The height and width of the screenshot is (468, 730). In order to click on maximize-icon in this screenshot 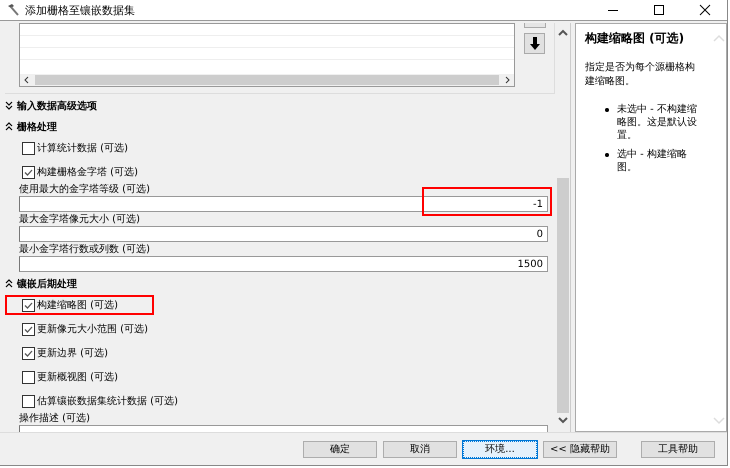, I will do `click(659, 10)`.